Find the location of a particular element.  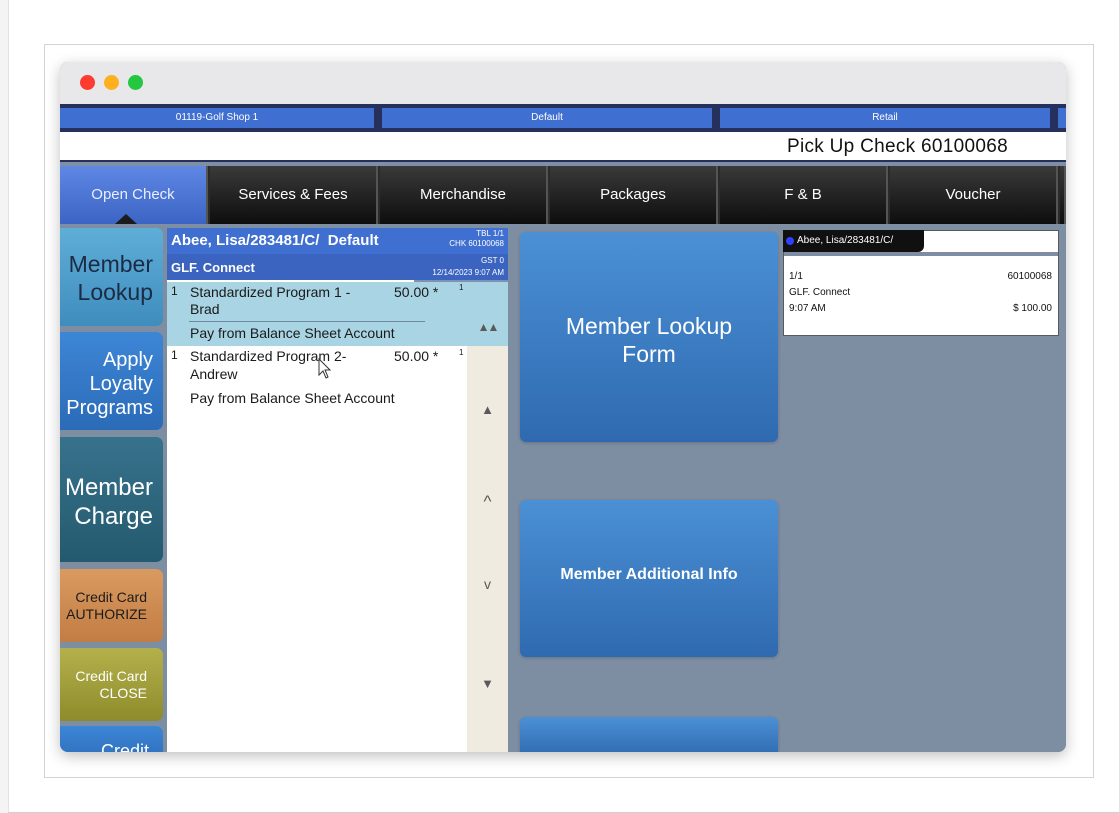

member-lookup-button: Member Lookup is located at coordinates (111, 277).